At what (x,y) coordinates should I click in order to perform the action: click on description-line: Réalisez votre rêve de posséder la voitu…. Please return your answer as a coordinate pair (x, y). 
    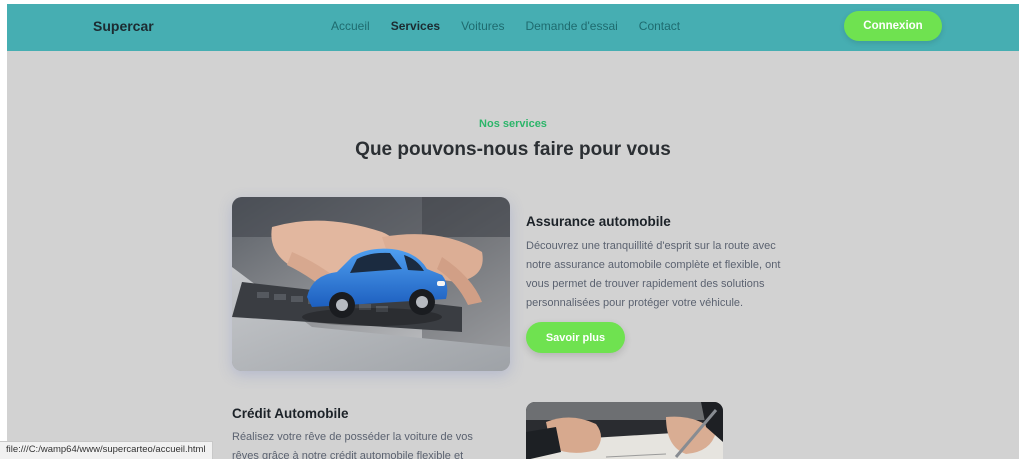
    Looking at the image, I should click on (352, 437).